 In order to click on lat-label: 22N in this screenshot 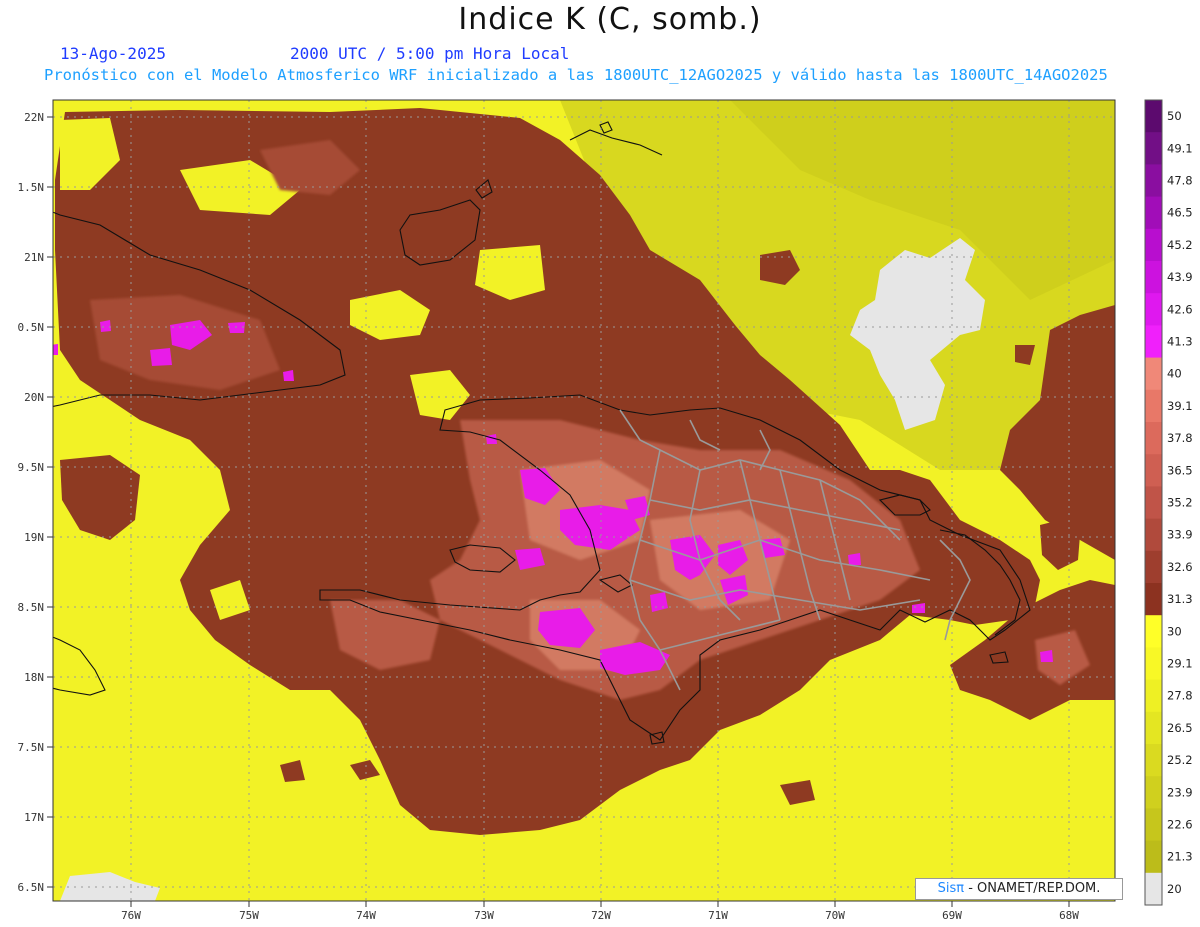, I will do `click(34, 117)`.